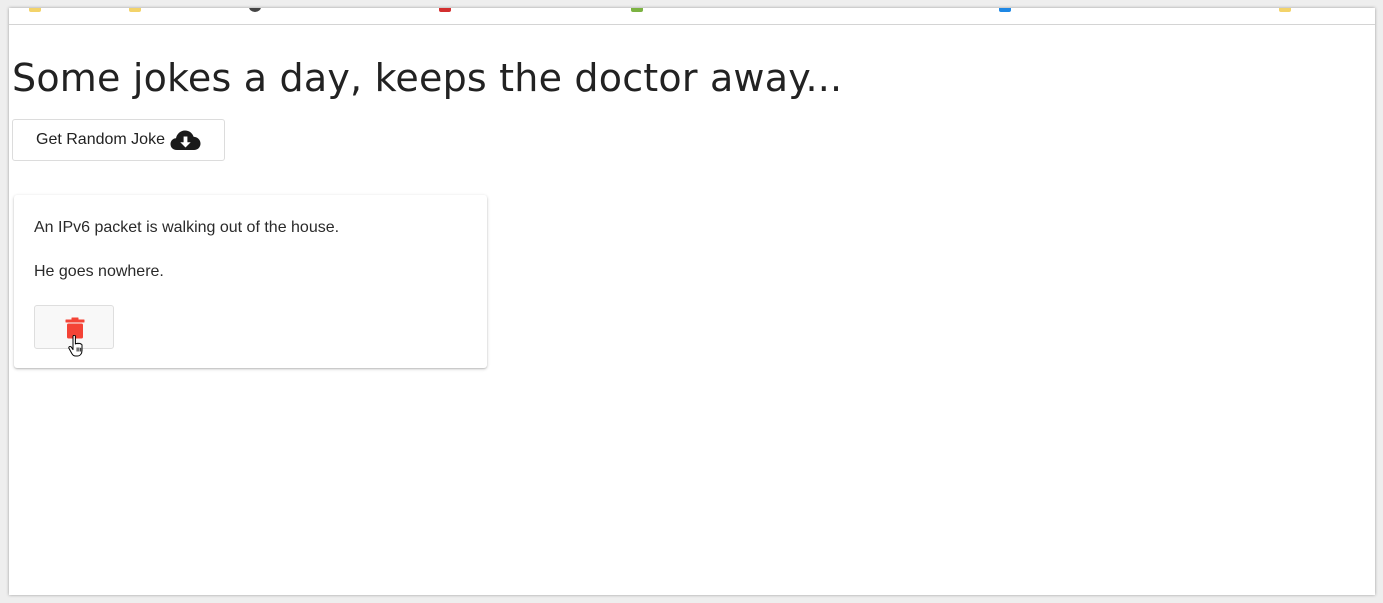 This screenshot has width=1383, height=603. I want to click on get-random-joke-label: Get Random Joke, so click(100, 139).